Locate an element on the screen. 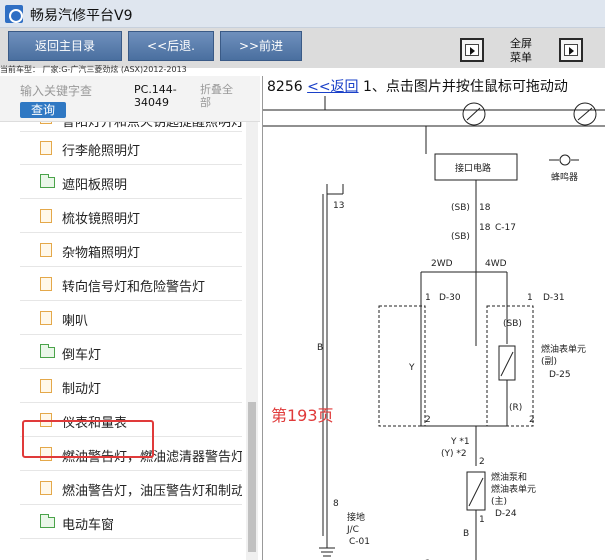  page-number: 8256 is located at coordinates (285, 87).